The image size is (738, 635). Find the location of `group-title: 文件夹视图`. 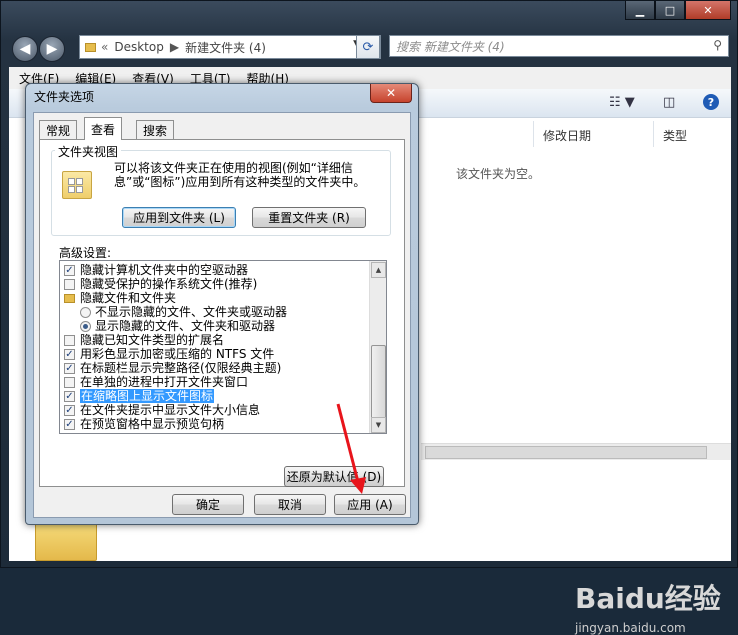

group-title: 文件夹视图 is located at coordinates (88, 151).